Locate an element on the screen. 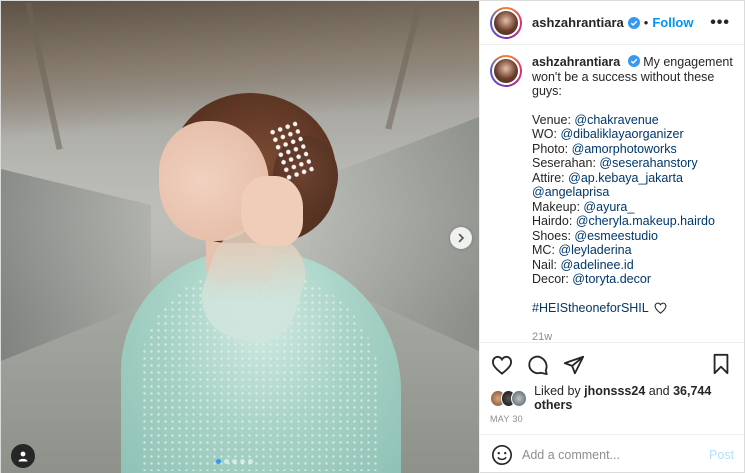  avatar is located at coordinates (506, 22).